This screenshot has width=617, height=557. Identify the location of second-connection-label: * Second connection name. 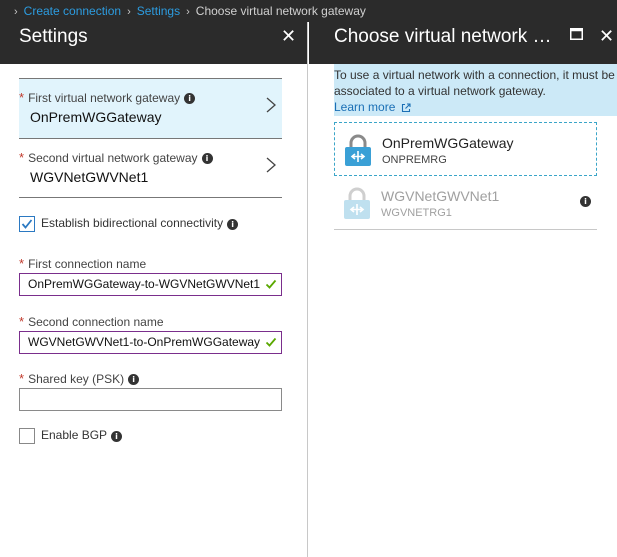
(91, 321).